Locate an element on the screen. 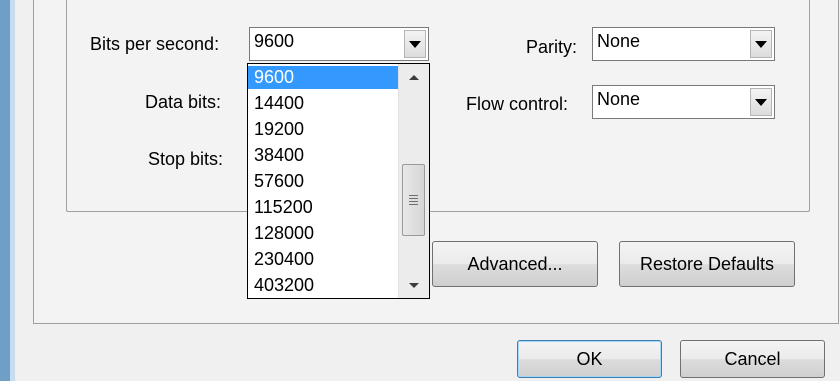  chevron-up-icon is located at coordinates (414, 77).